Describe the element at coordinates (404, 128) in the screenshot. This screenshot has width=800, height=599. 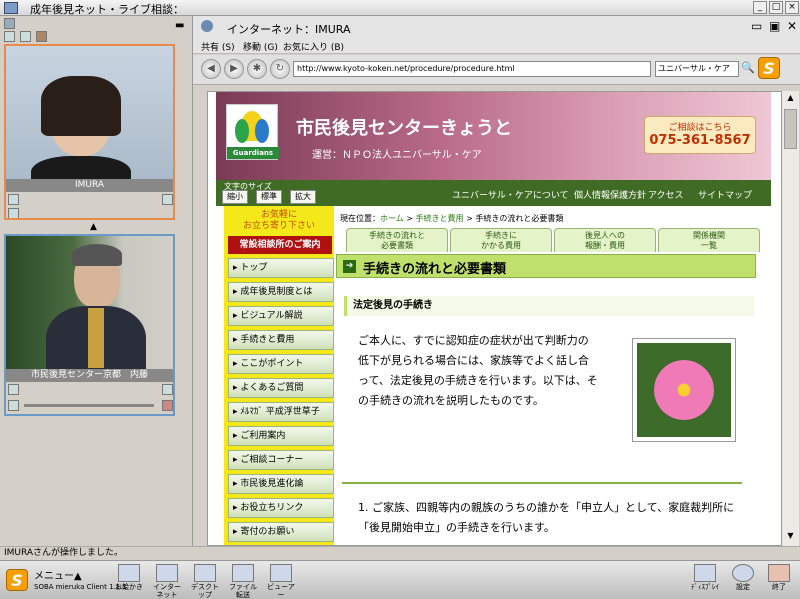
I see `site-title: 市民後見センターきょうと` at that location.